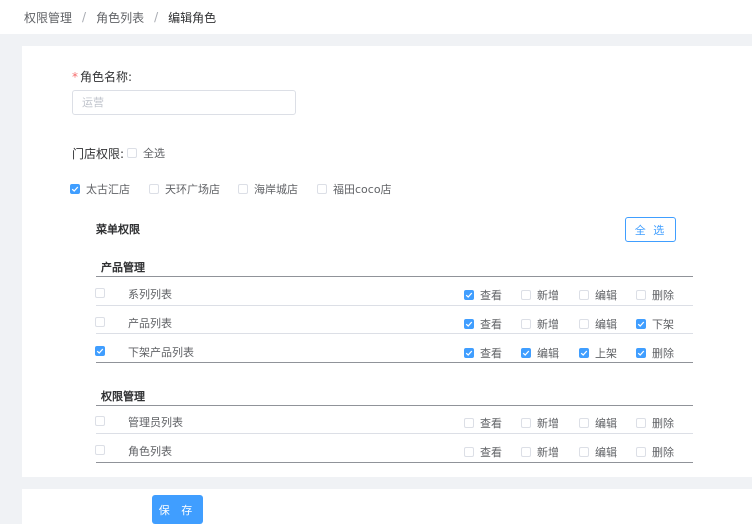  Describe the element at coordinates (98, 154) in the screenshot. I see `store-permission-label: 门店权限:` at that location.